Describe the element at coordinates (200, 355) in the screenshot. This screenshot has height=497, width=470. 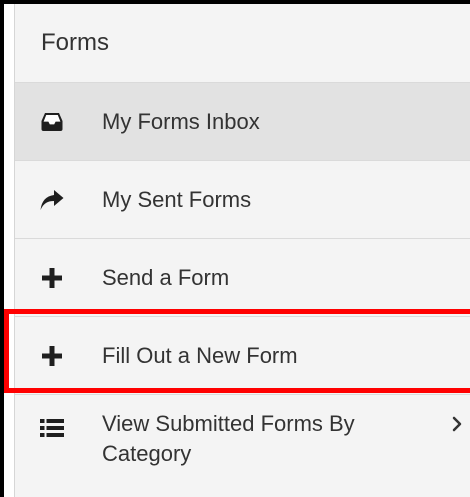
I see `menu-item-label: Fill Out a New Form` at that location.